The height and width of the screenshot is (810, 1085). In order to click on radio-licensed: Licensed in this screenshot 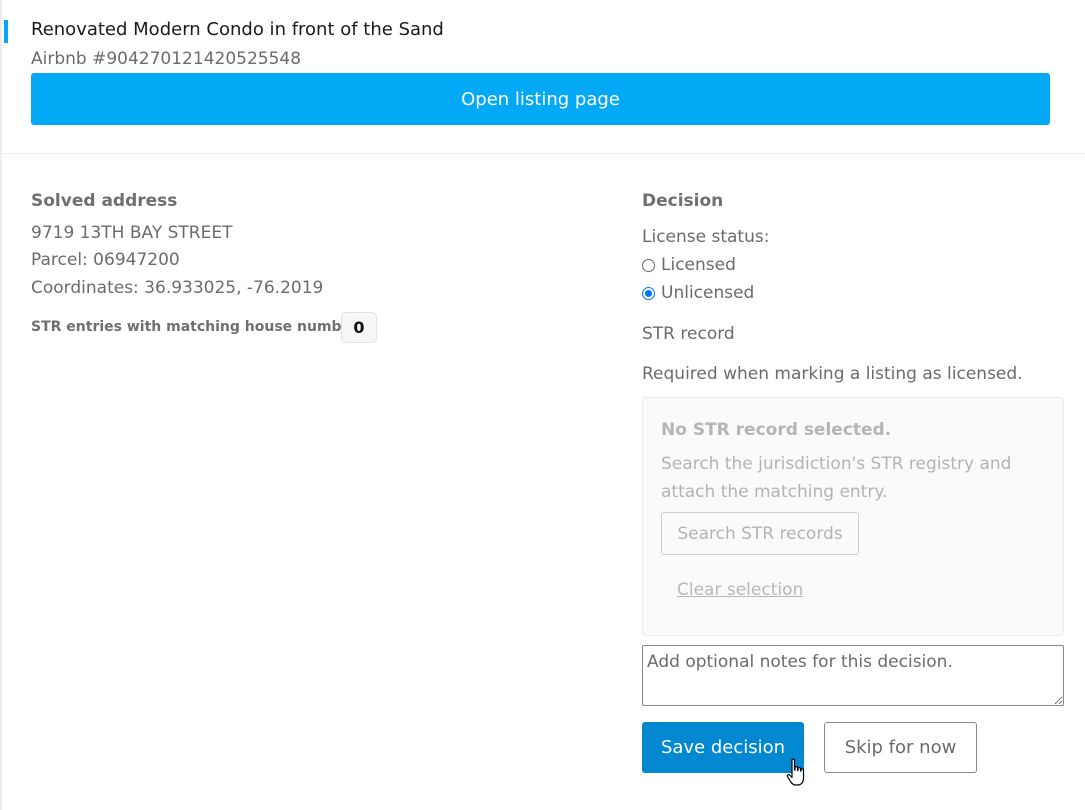, I will do `click(689, 265)`.